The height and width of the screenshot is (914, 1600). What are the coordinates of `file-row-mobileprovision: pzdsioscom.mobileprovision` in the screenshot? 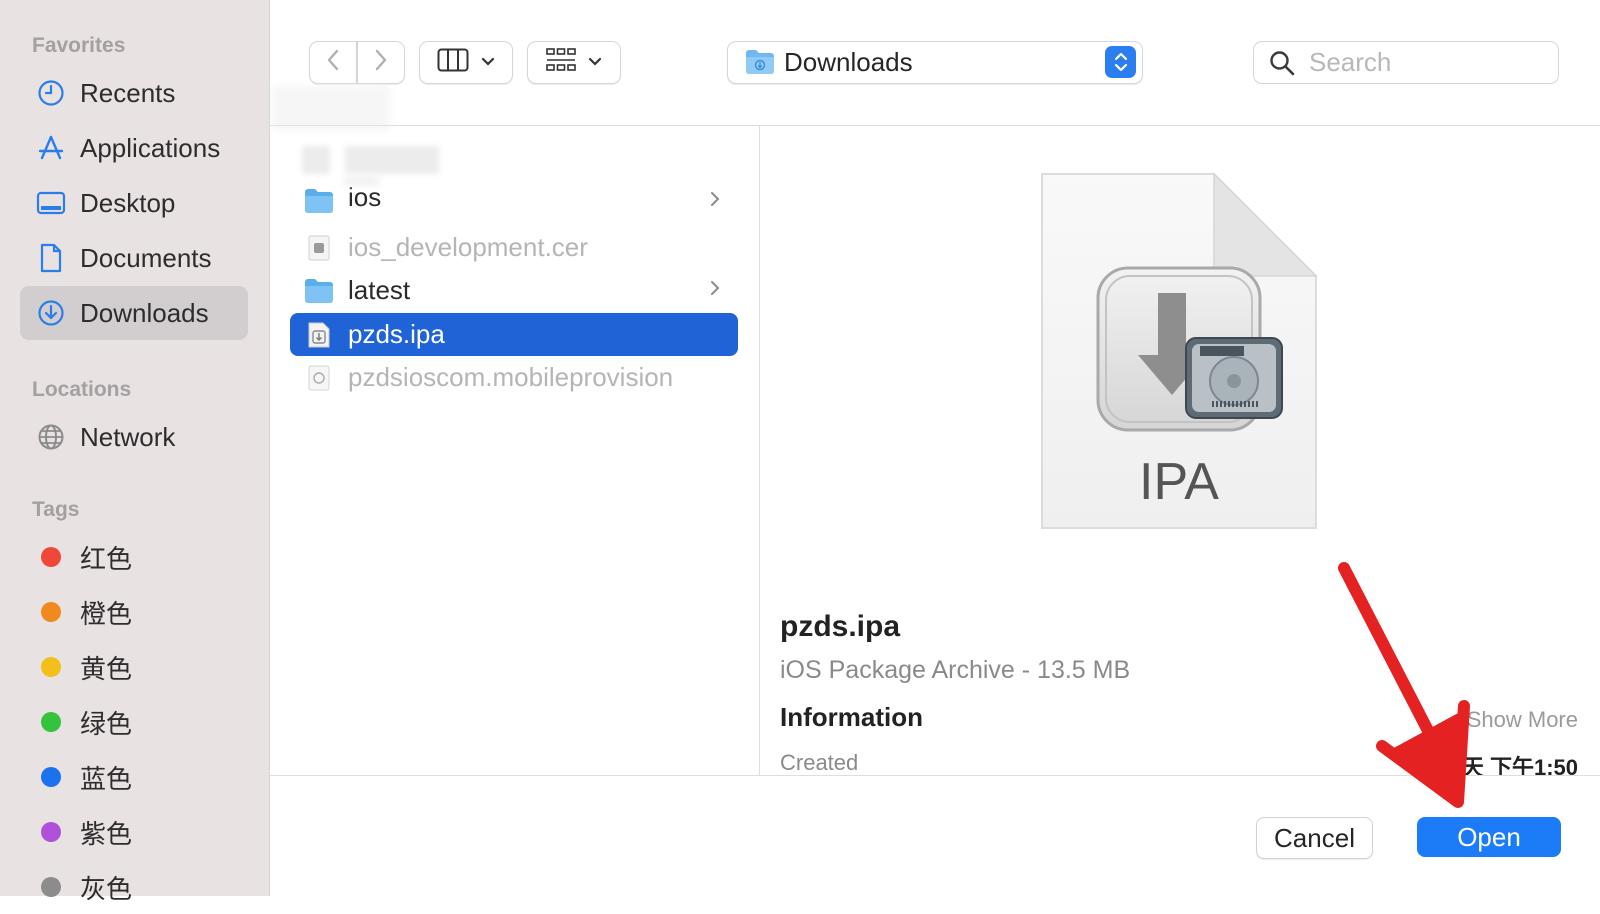 It's located at (514, 377).